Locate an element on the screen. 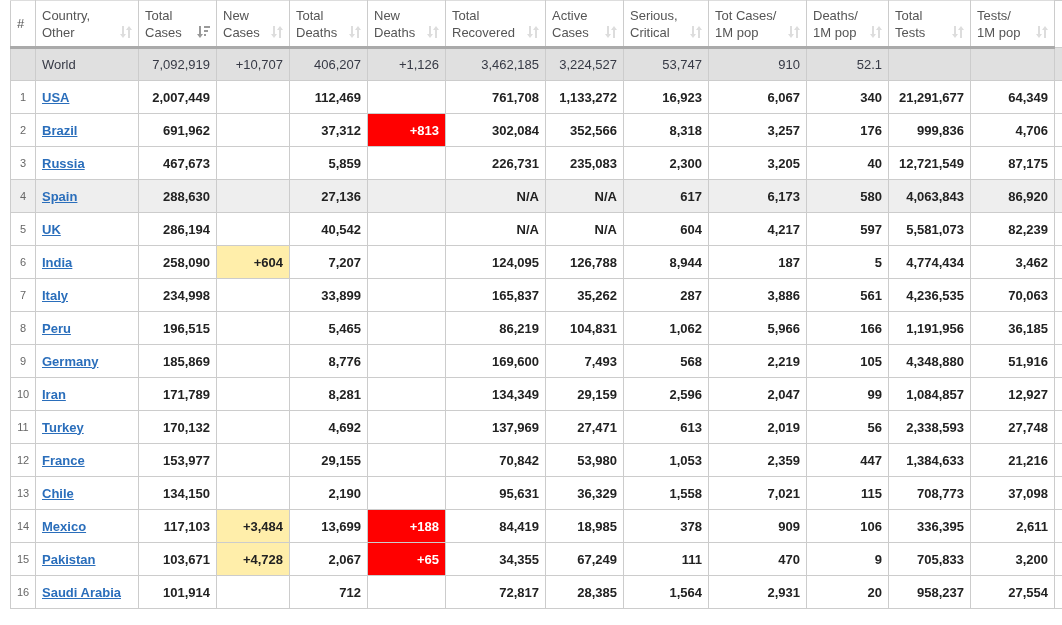  table-cell: 597 is located at coordinates (847, 229).